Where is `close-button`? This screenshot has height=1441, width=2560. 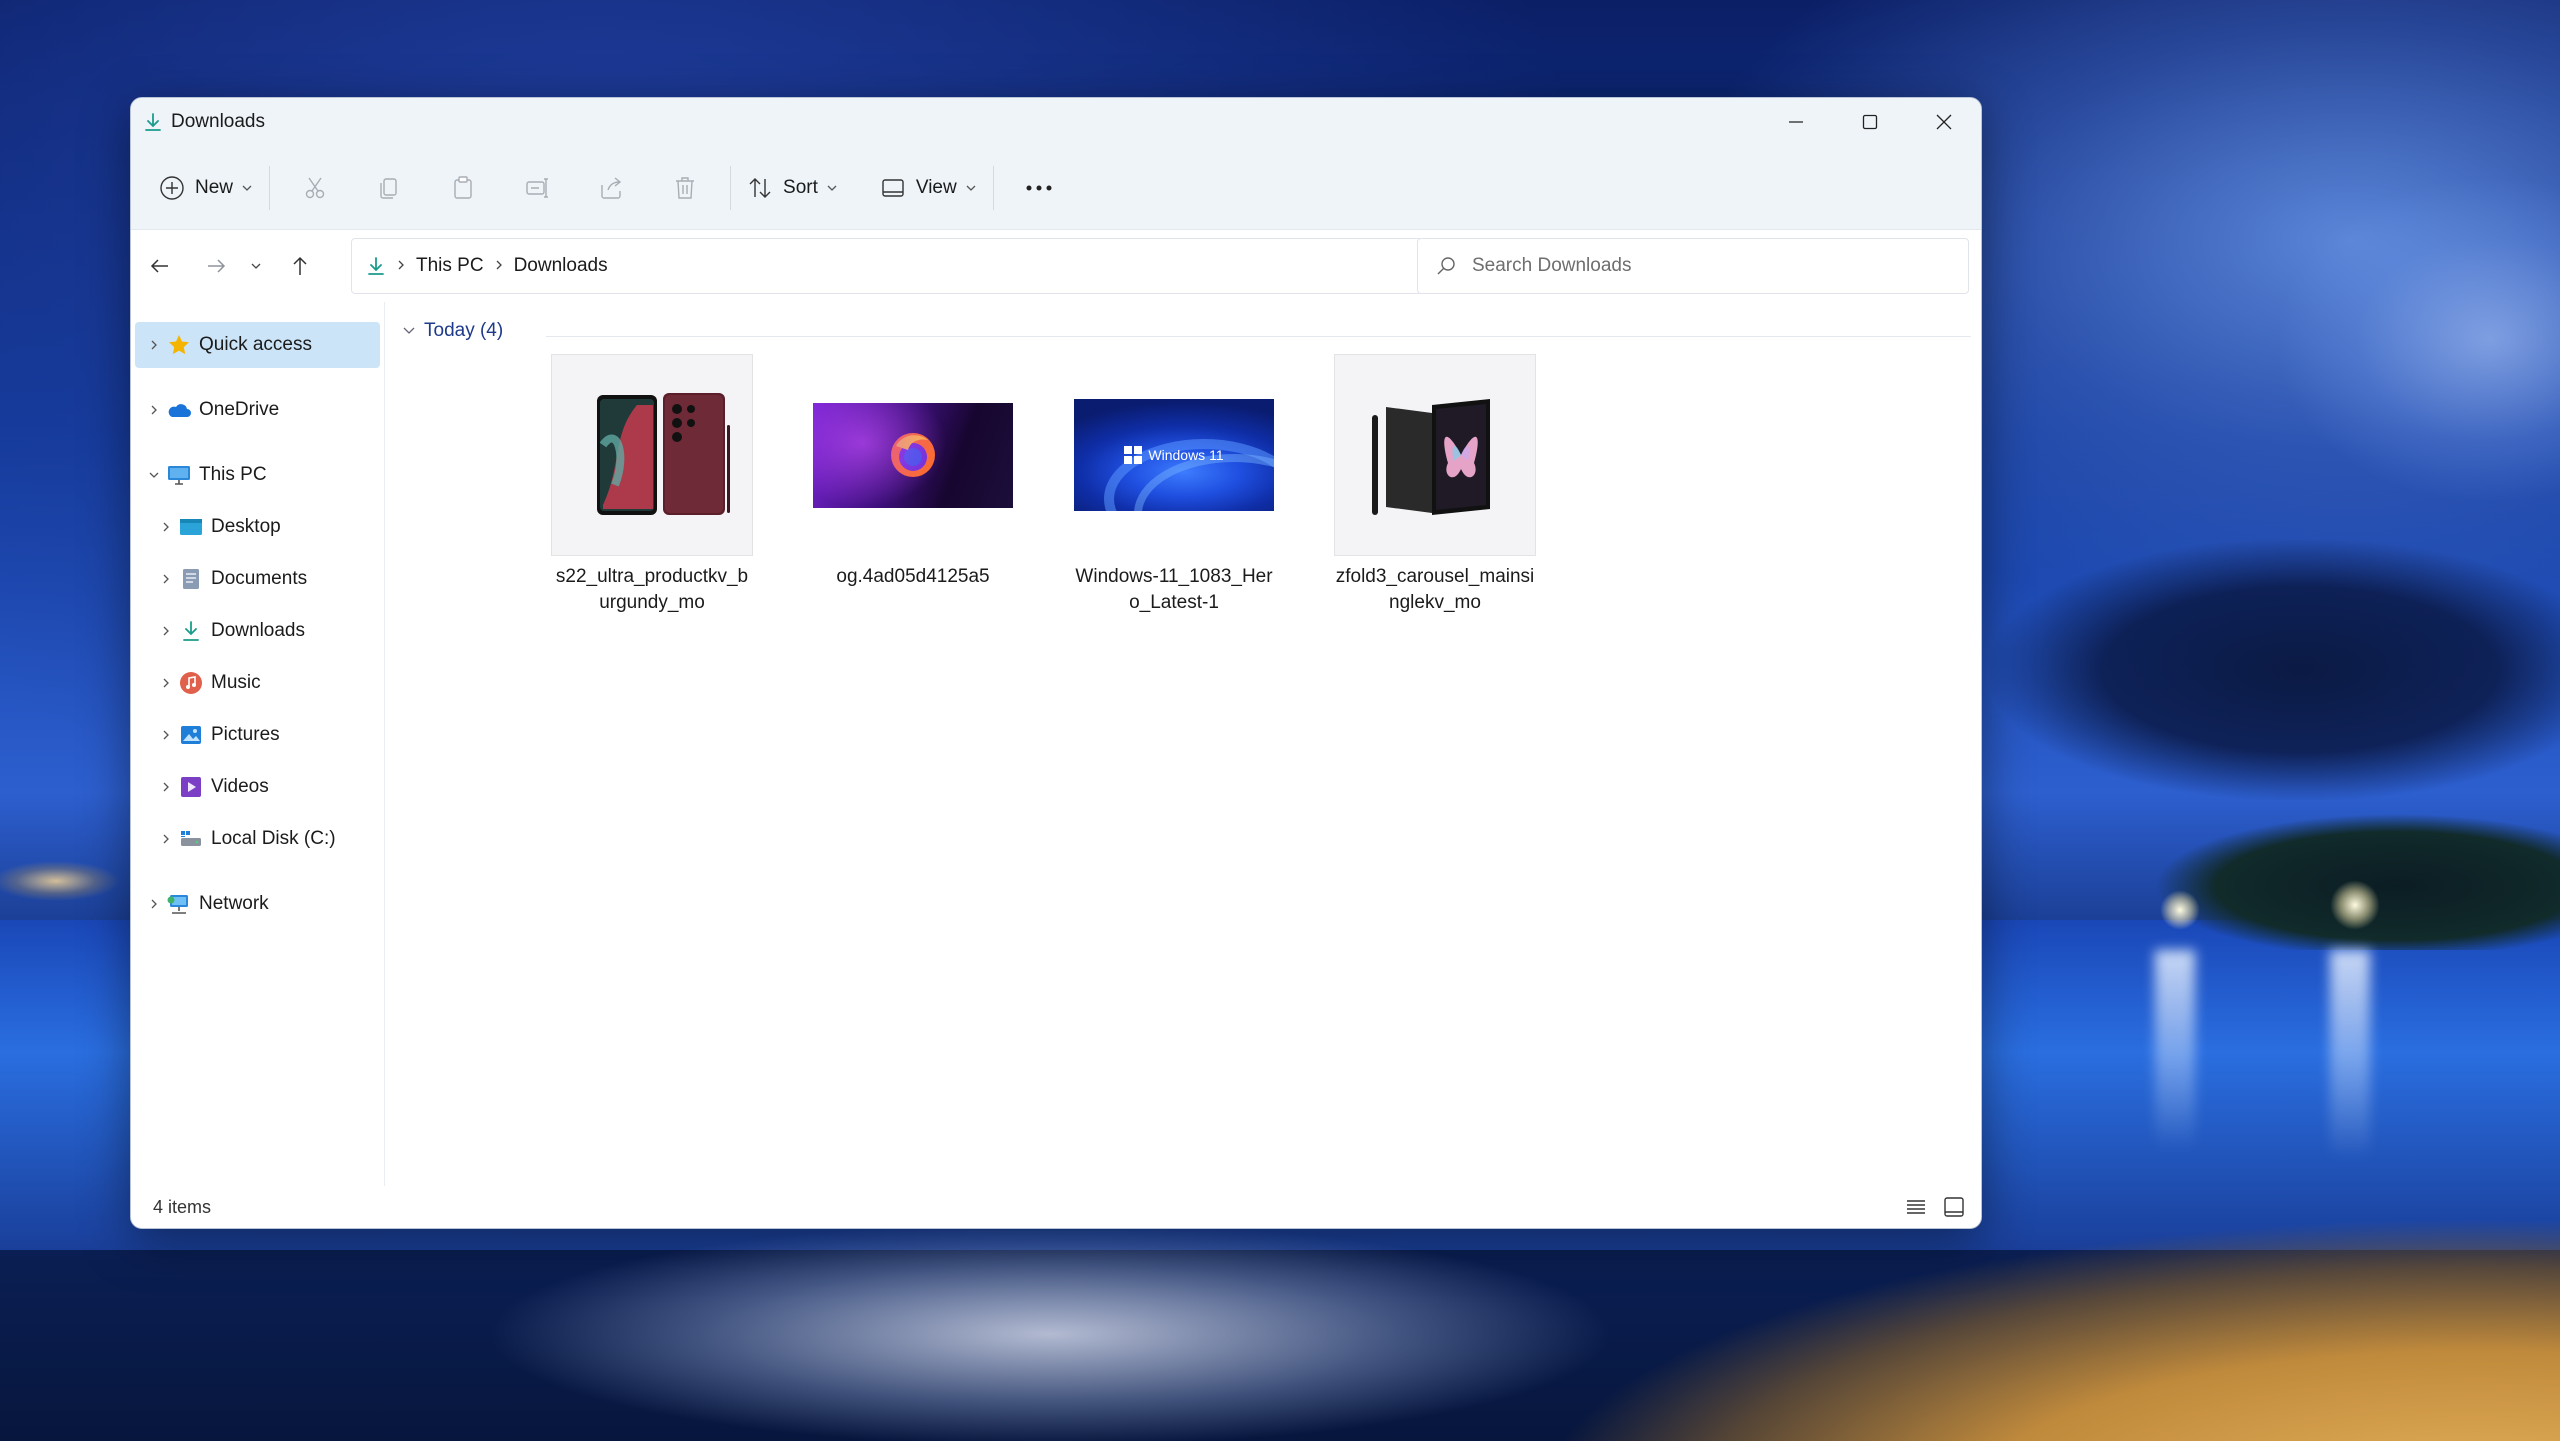 close-button is located at coordinates (1944, 122).